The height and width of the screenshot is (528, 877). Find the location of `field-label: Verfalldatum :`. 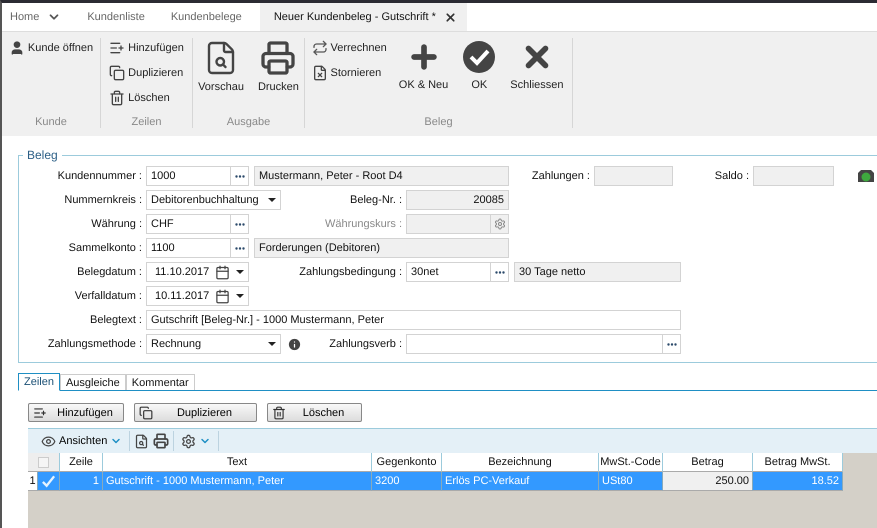

field-label: Verfalldatum : is located at coordinates (108, 296).